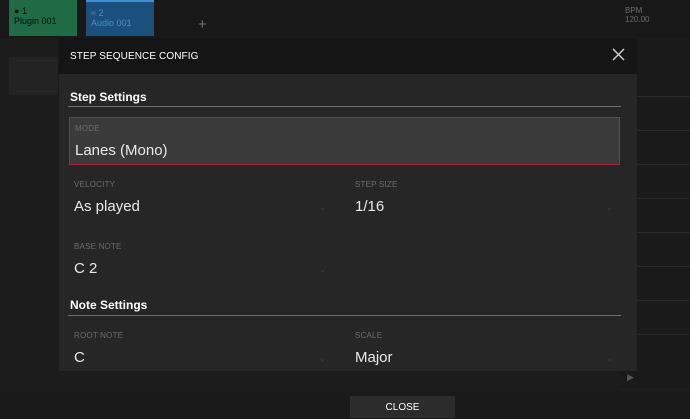 The width and height of the screenshot is (690, 419). Describe the element at coordinates (35, 21) in the screenshot. I see `track-name: Plugin 001` at that location.